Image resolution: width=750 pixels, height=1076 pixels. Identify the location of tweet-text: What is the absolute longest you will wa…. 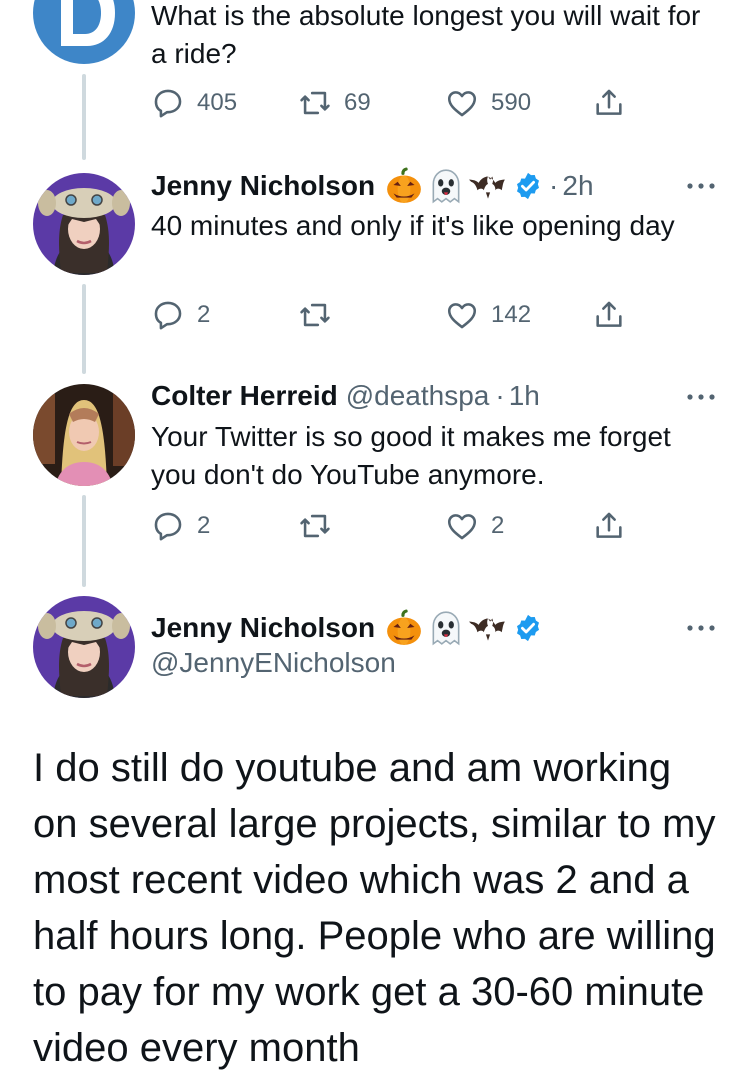
(426, 34).